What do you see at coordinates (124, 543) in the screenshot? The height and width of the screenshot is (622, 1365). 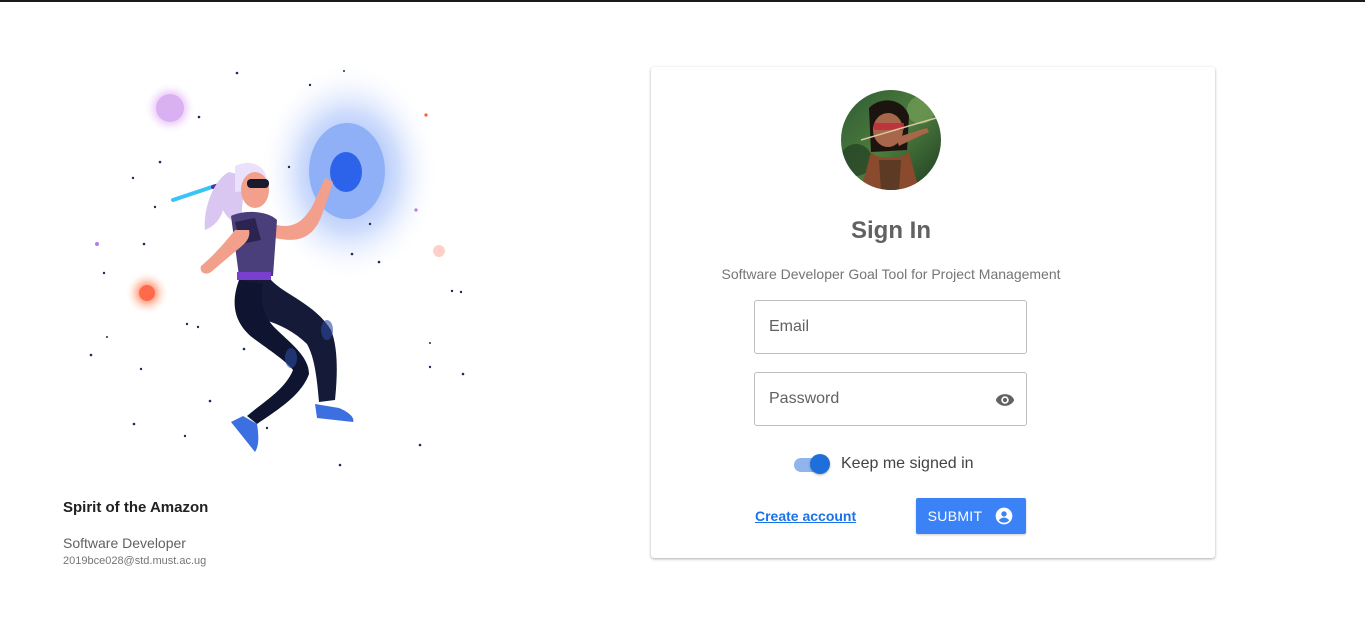 I see `profile-role: Software Developer` at bounding box center [124, 543].